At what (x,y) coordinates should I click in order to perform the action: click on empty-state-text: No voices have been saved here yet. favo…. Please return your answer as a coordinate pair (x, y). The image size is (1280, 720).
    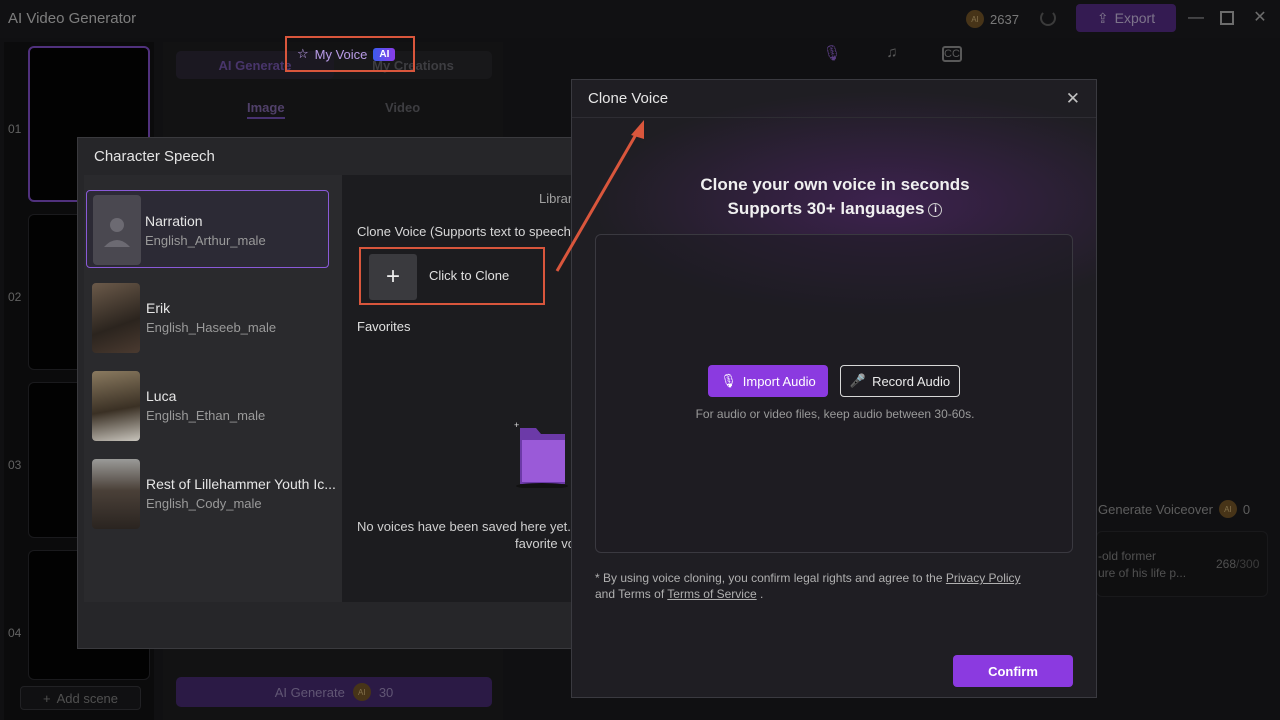
    Looking at the image, I should click on (472, 535).